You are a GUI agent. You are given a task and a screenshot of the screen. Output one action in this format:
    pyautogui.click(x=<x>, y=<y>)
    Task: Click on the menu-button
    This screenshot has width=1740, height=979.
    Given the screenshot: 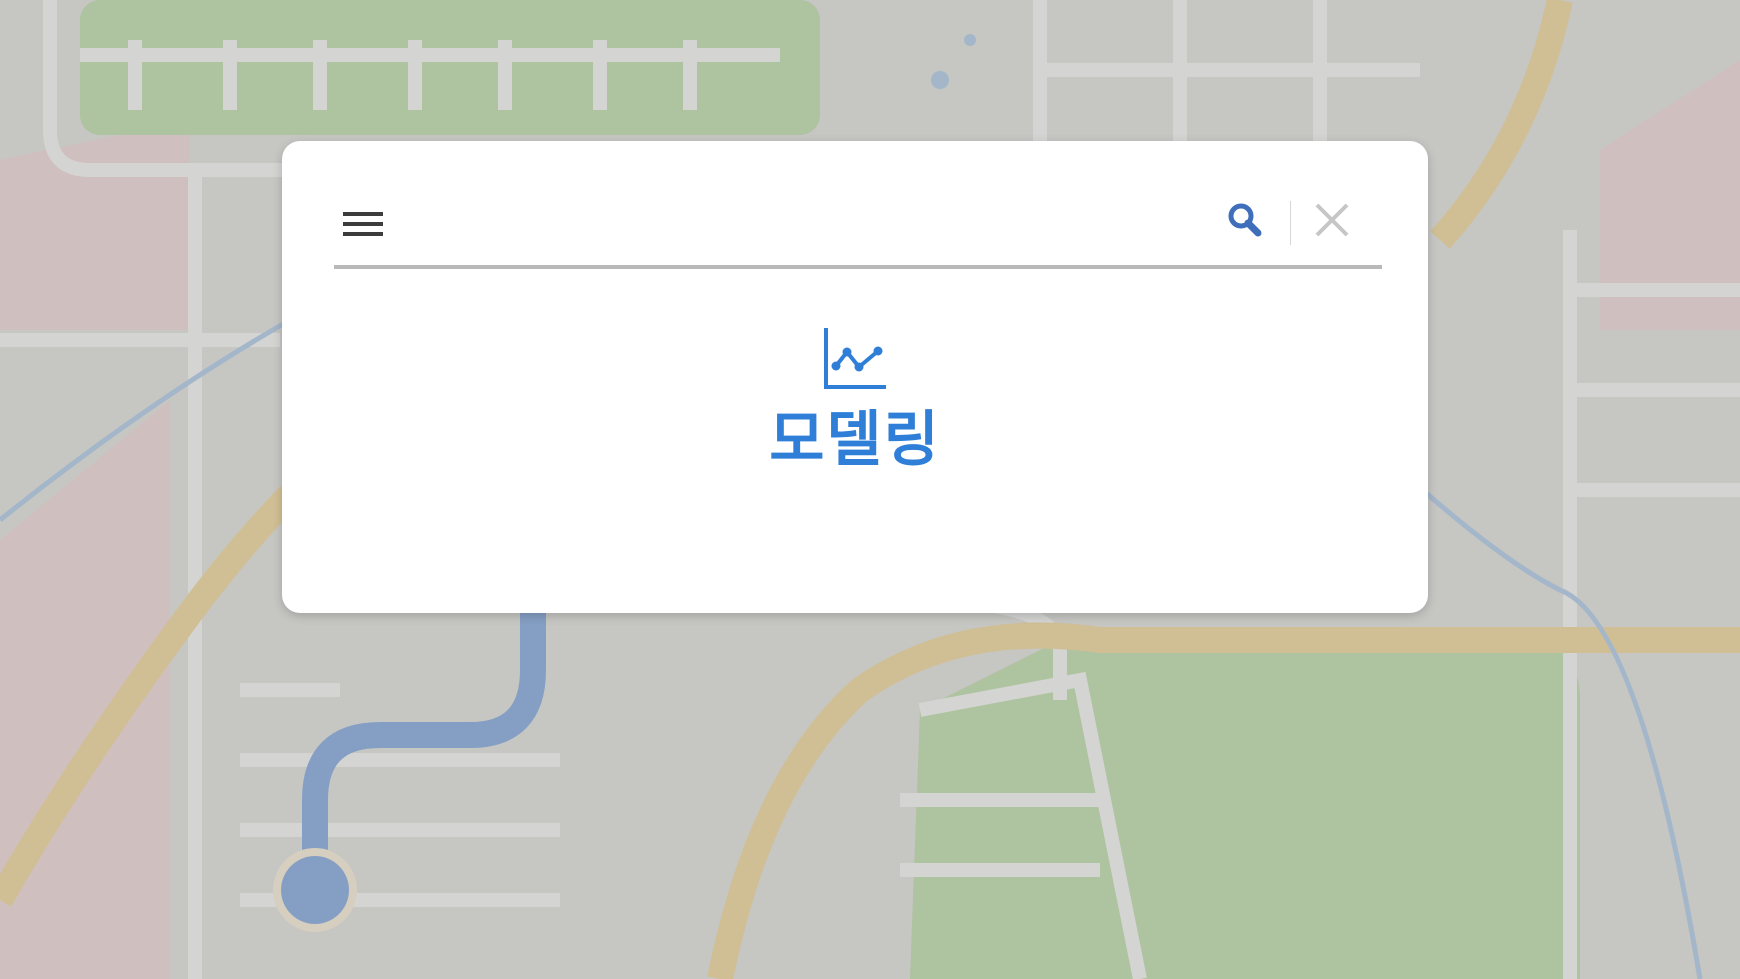 What is the action you would take?
    pyautogui.click(x=363, y=224)
    